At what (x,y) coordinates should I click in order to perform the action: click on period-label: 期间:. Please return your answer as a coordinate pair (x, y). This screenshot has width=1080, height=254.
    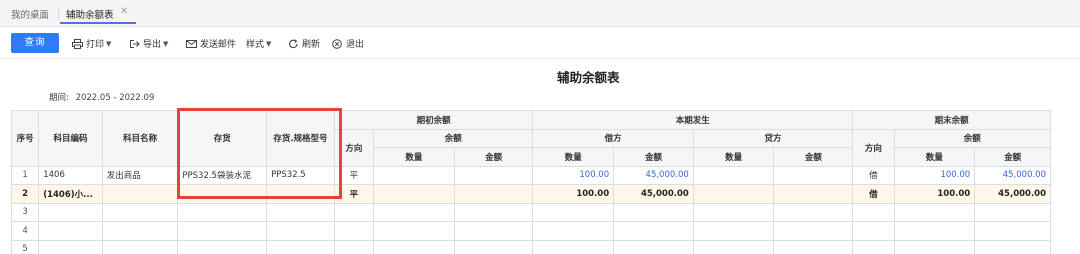
    Looking at the image, I should click on (59, 98).